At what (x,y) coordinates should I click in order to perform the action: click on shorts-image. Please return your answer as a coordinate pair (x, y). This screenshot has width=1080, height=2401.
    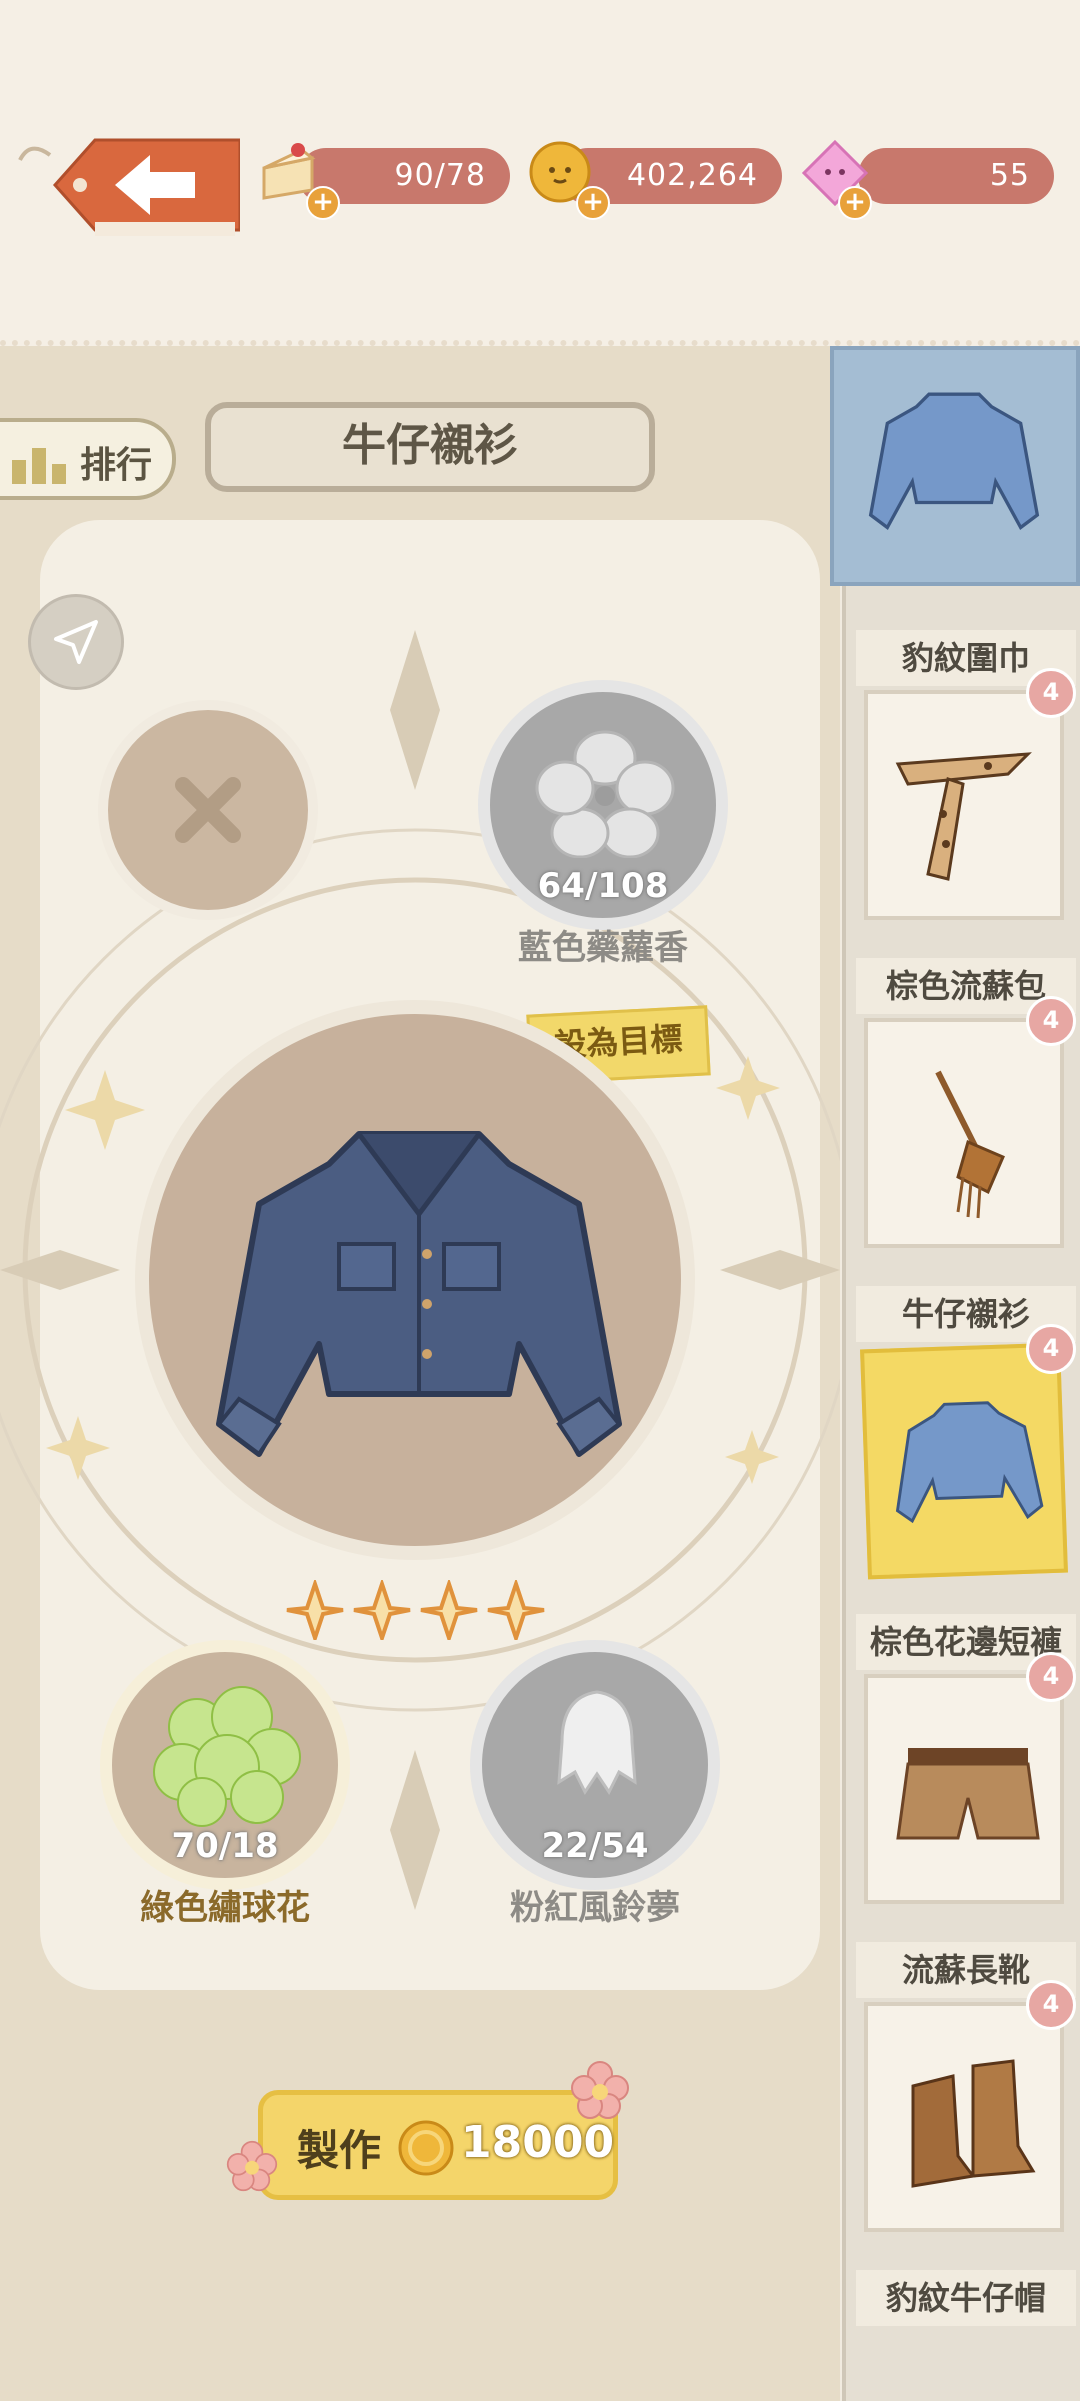
    Looking at the image, I should click on (968, 1794).